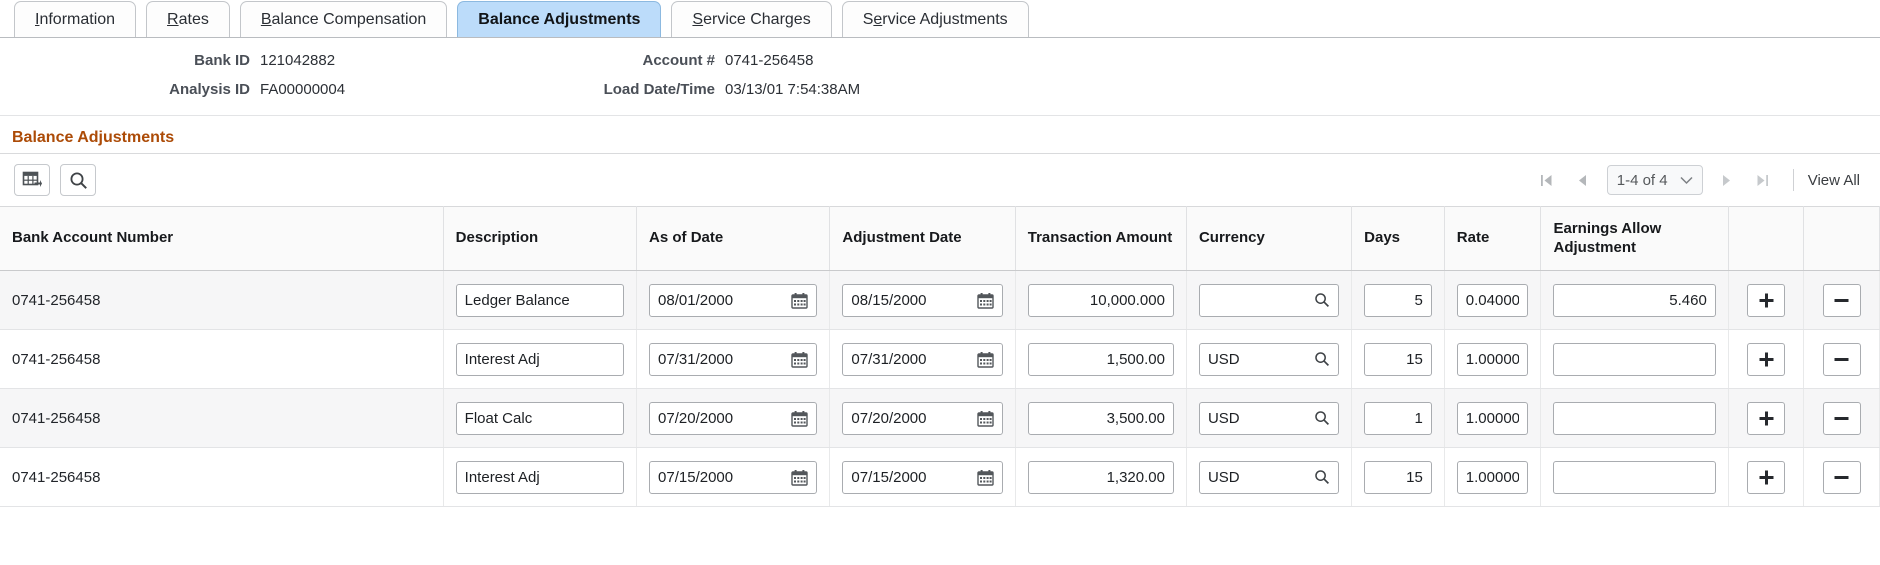 This screenshot has height=565, width=1880. What do you see at coordinates (1837, 180) in the screenshot?
I see `view-all-link: View All` at bounding box center [1837, 180].